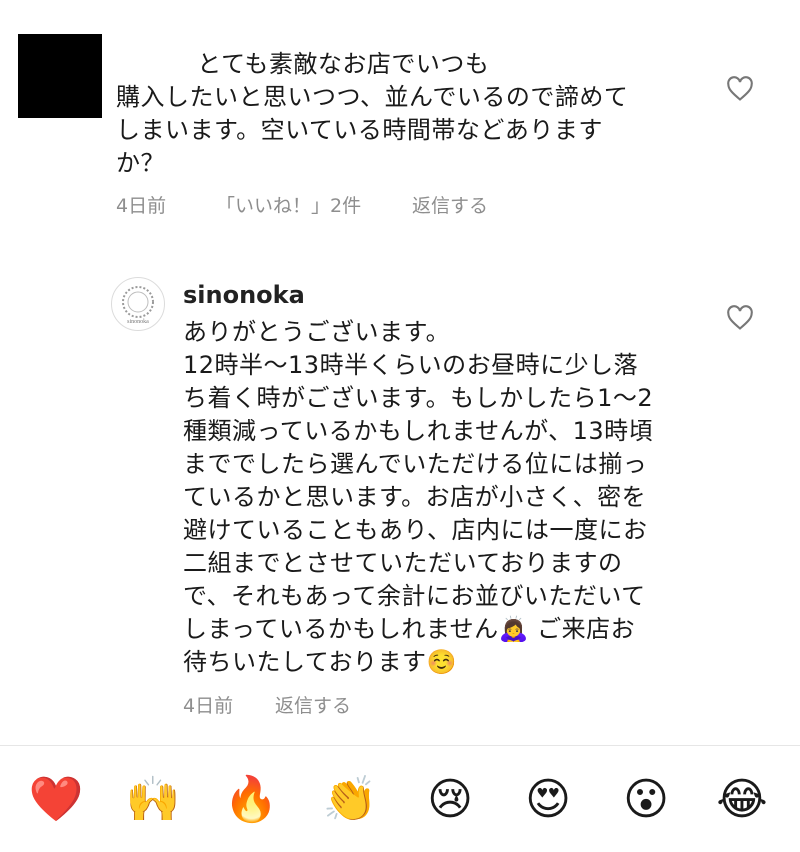  Describe the element at coordinates (548, 800) in the screenshot. I see `heart-eyes-emoji-icon: 😍` at that location.